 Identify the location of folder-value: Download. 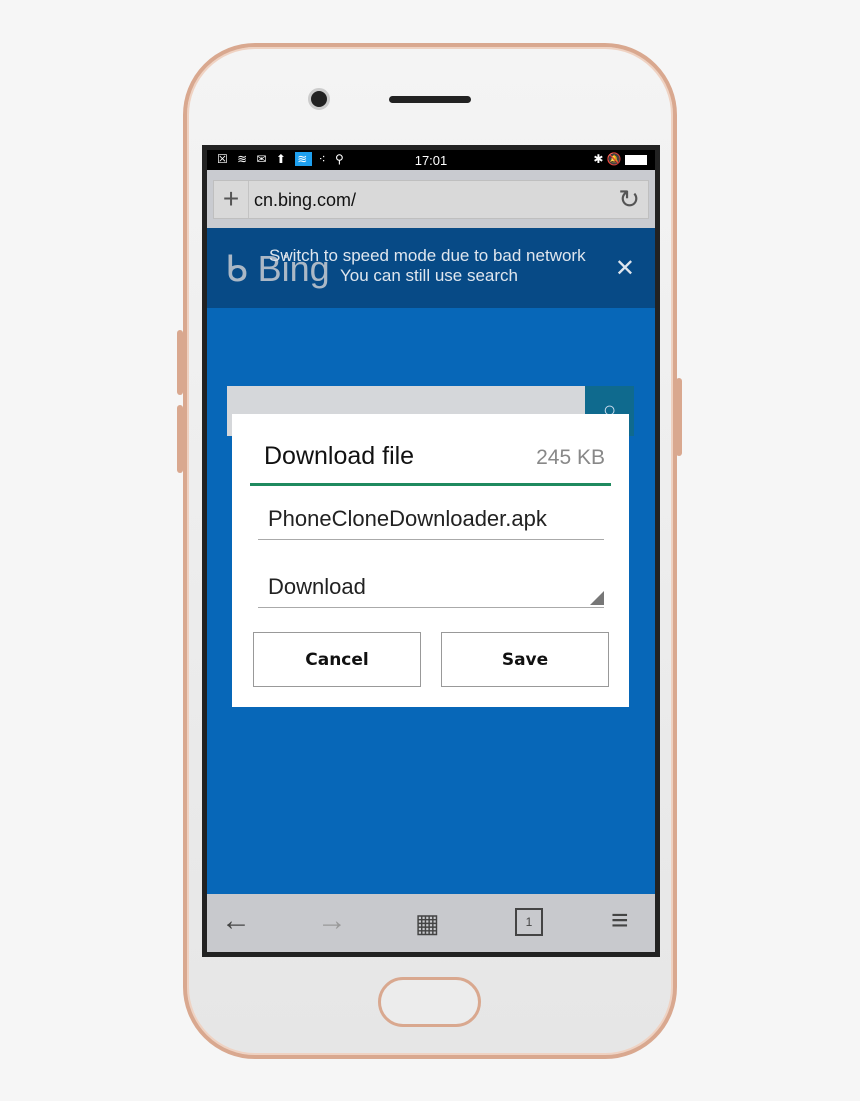
(317, 586).